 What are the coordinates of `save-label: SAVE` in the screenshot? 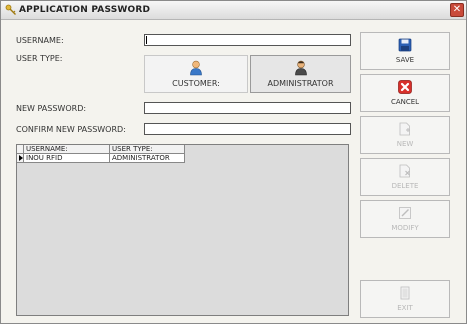 It's located at (405, 60).